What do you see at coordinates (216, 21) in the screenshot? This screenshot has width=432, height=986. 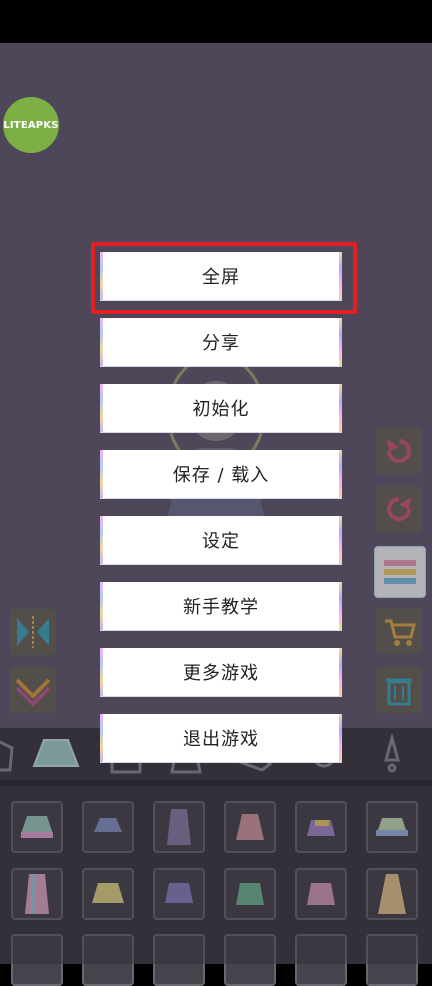 I see `status-bar` at bounding box center [216, 21].